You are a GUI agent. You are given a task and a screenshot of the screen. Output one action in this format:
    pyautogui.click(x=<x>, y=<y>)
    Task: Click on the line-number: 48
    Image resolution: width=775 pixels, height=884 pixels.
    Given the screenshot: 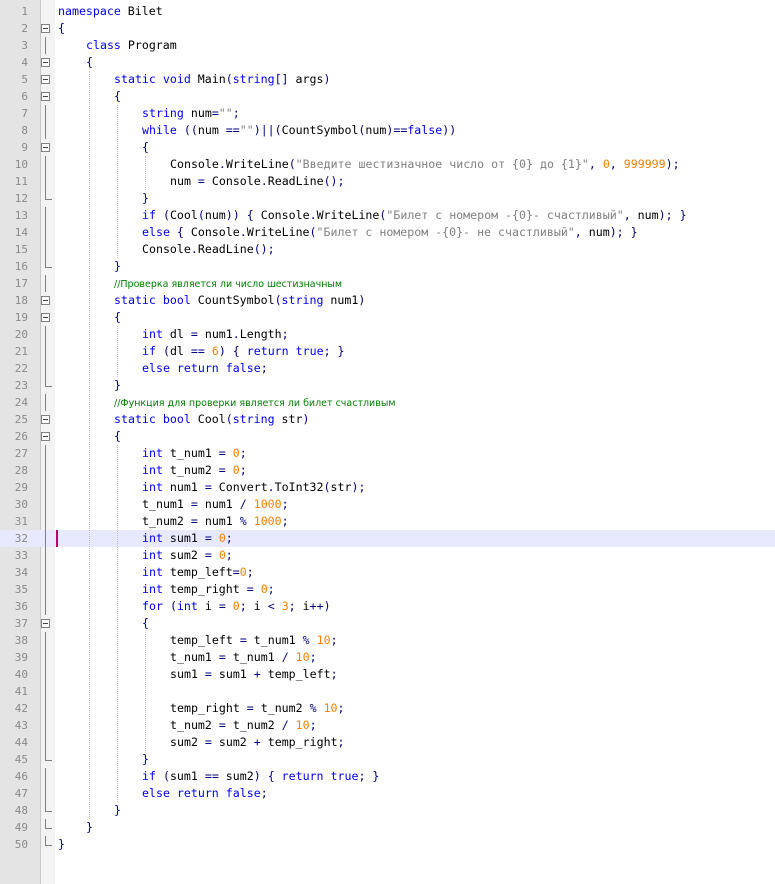 What is the action you would take?
    pyautogui.click(x=21, y=810)
    